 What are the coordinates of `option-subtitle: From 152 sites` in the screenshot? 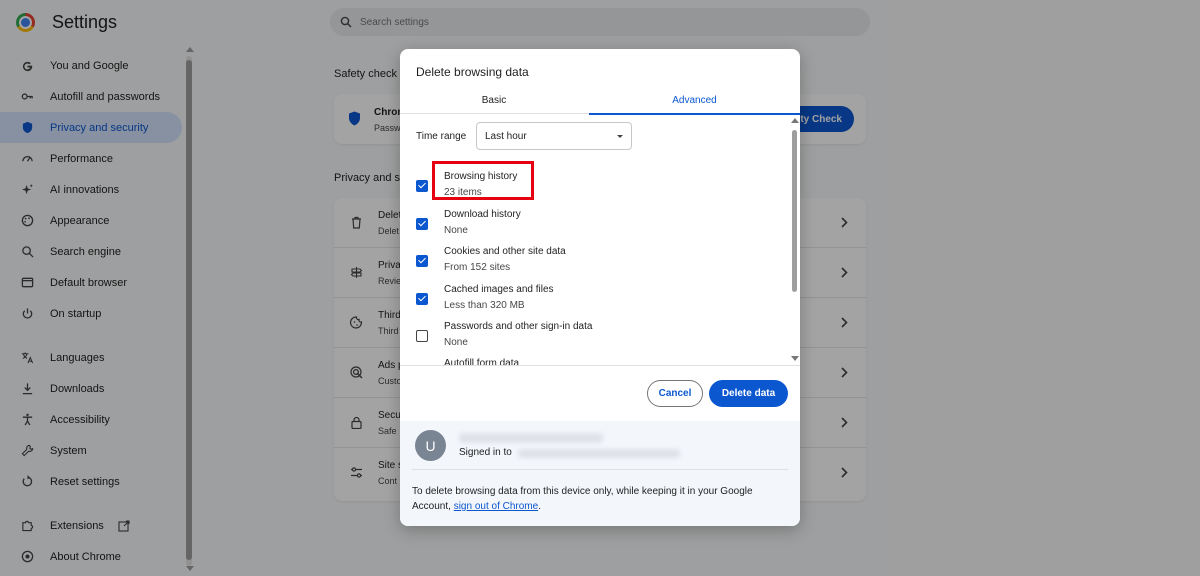 It's located at (477, 267).